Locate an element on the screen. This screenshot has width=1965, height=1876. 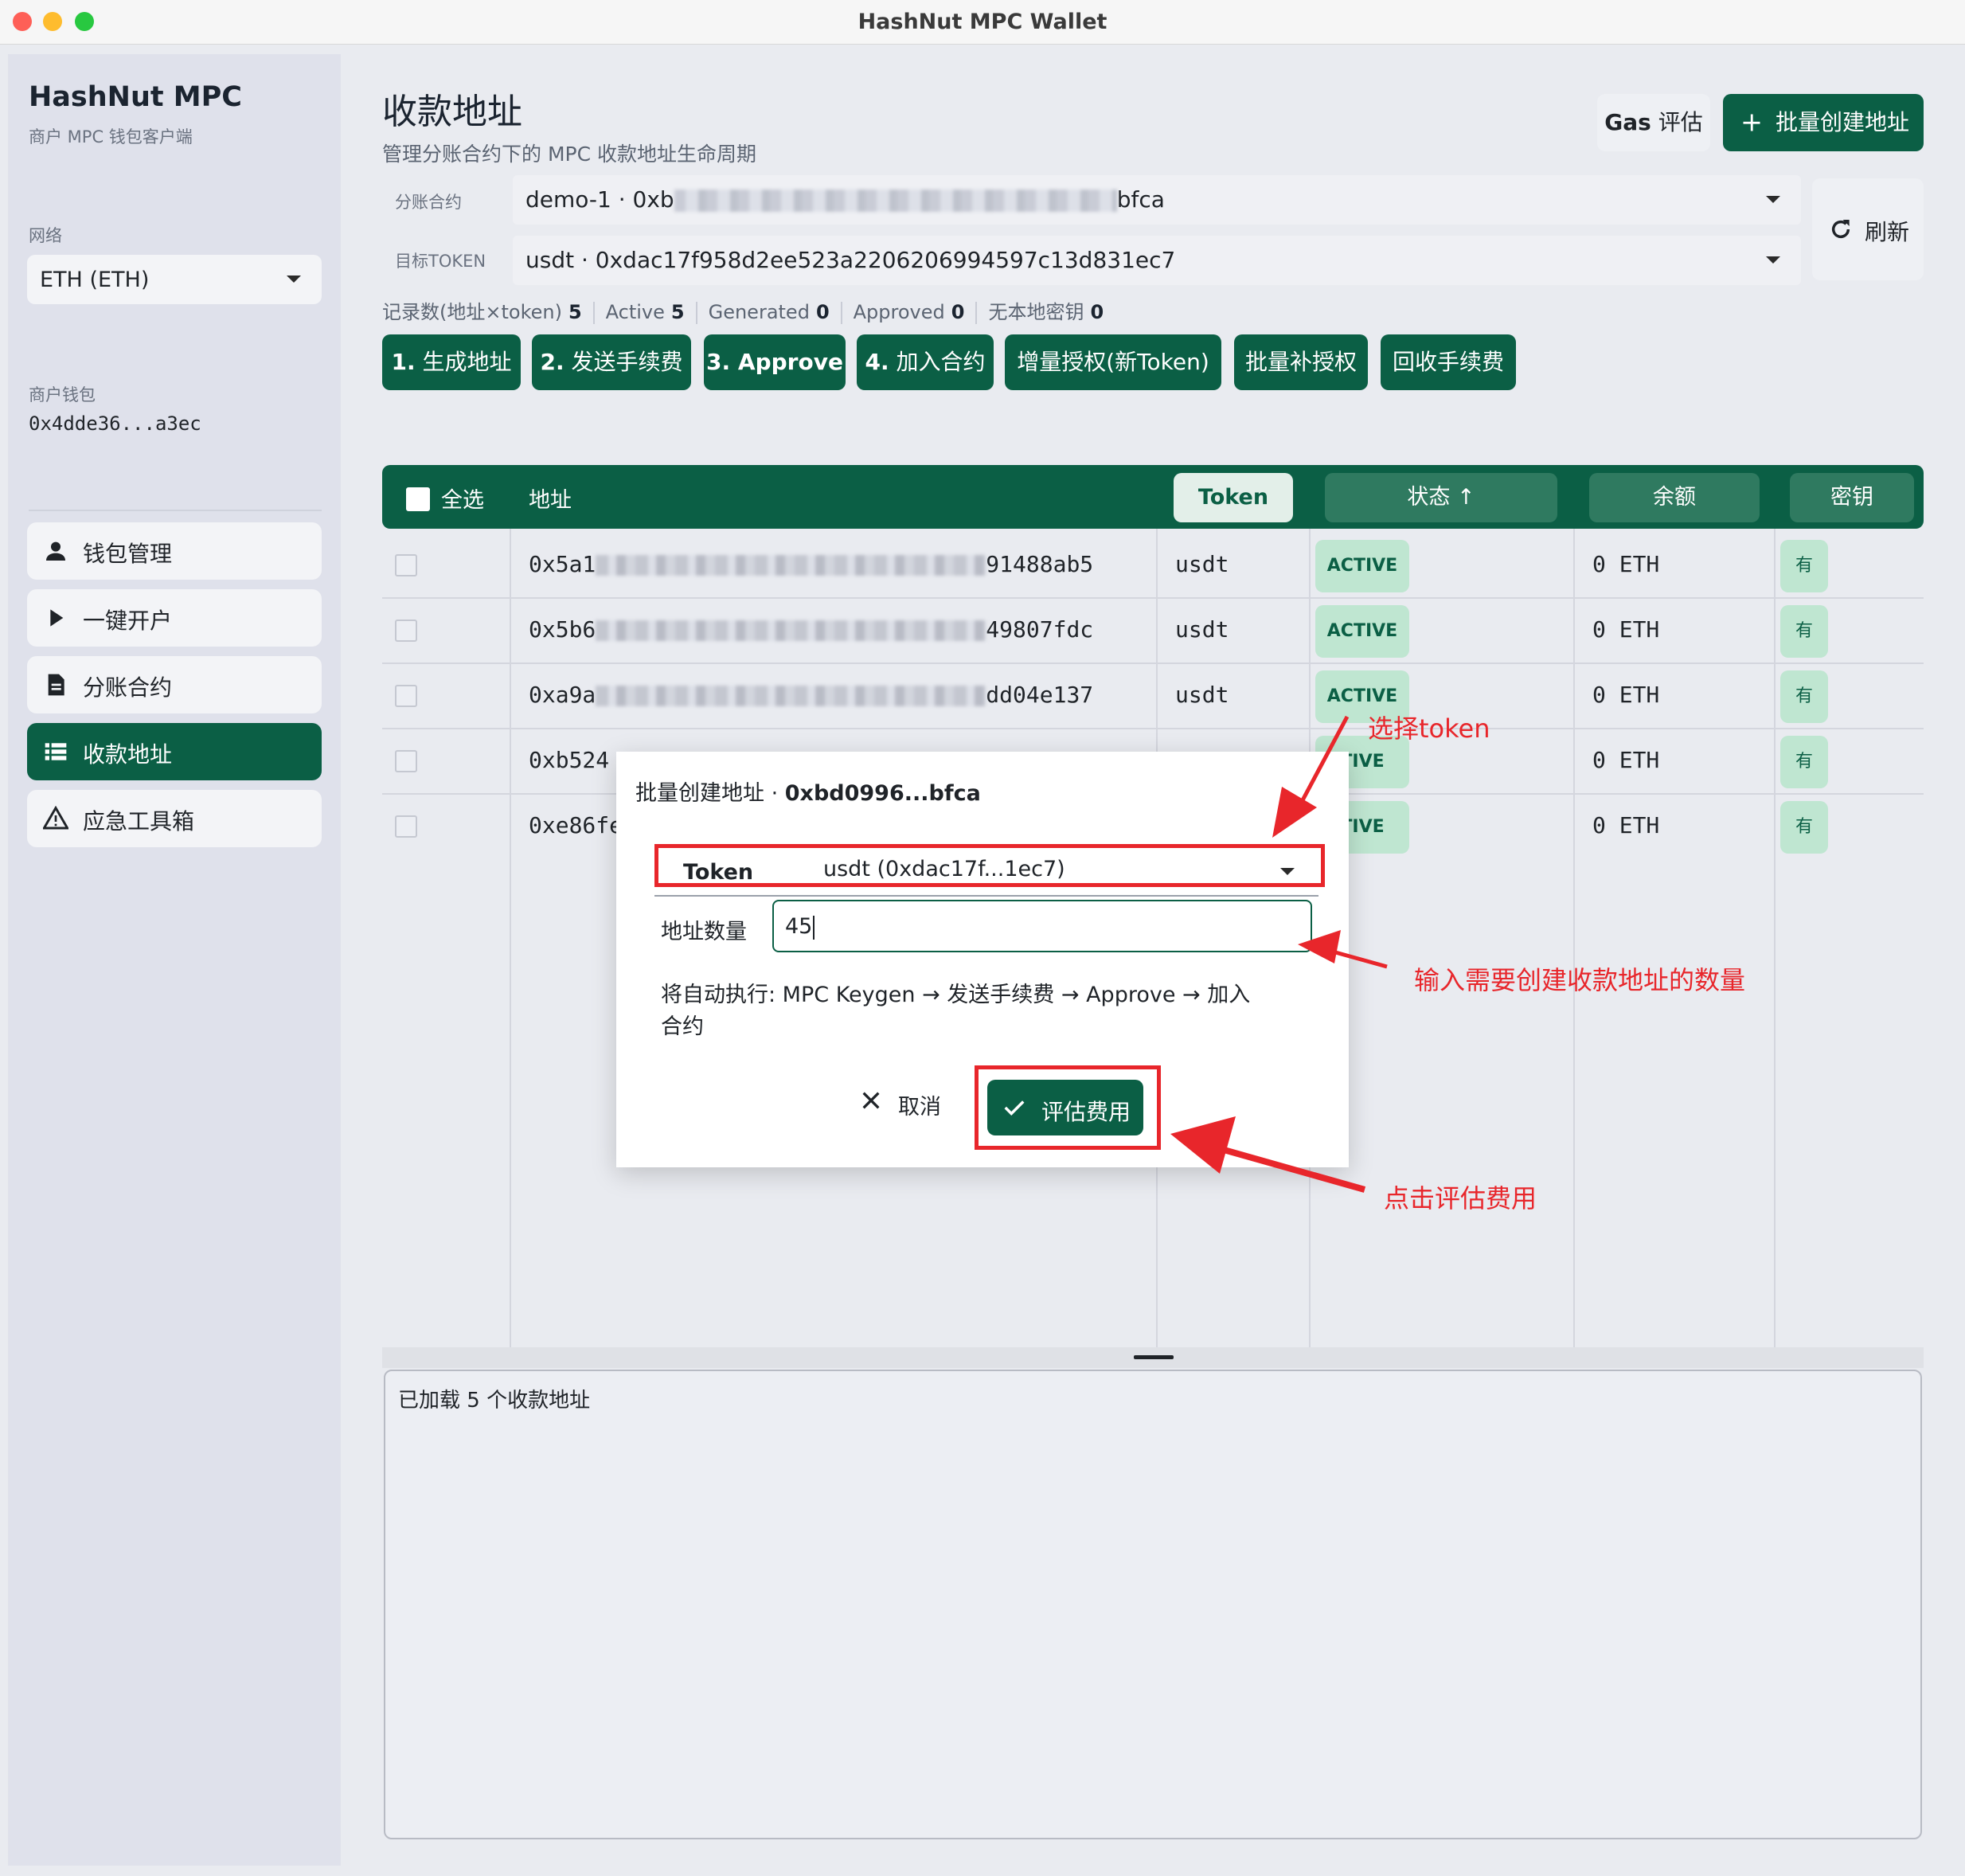
stat-generated-value: 0 is located at coordinates (822, 312).